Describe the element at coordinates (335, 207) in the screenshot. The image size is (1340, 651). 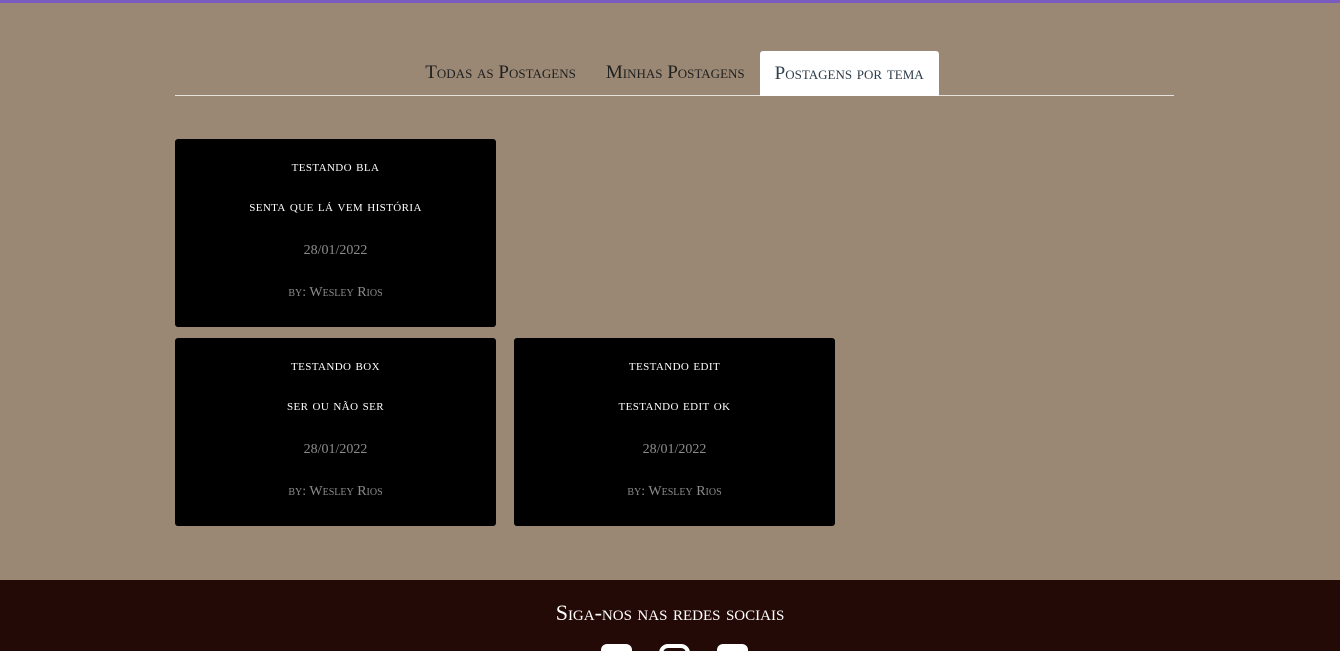
I see `post-title: SENTA QUE LÁ VEM HISTÓRIA` at that location.